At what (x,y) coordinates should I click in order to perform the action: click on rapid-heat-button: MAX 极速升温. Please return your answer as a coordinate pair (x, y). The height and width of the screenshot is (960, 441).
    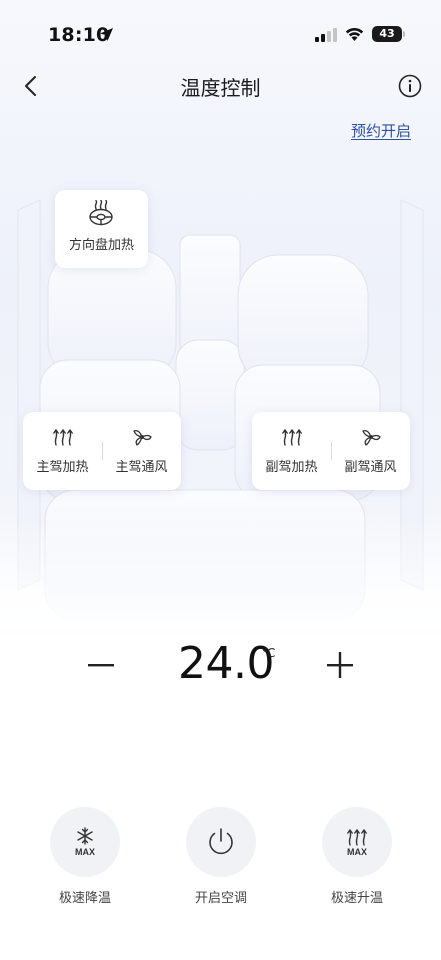
    Looking at the image, I should click on (357, 856).